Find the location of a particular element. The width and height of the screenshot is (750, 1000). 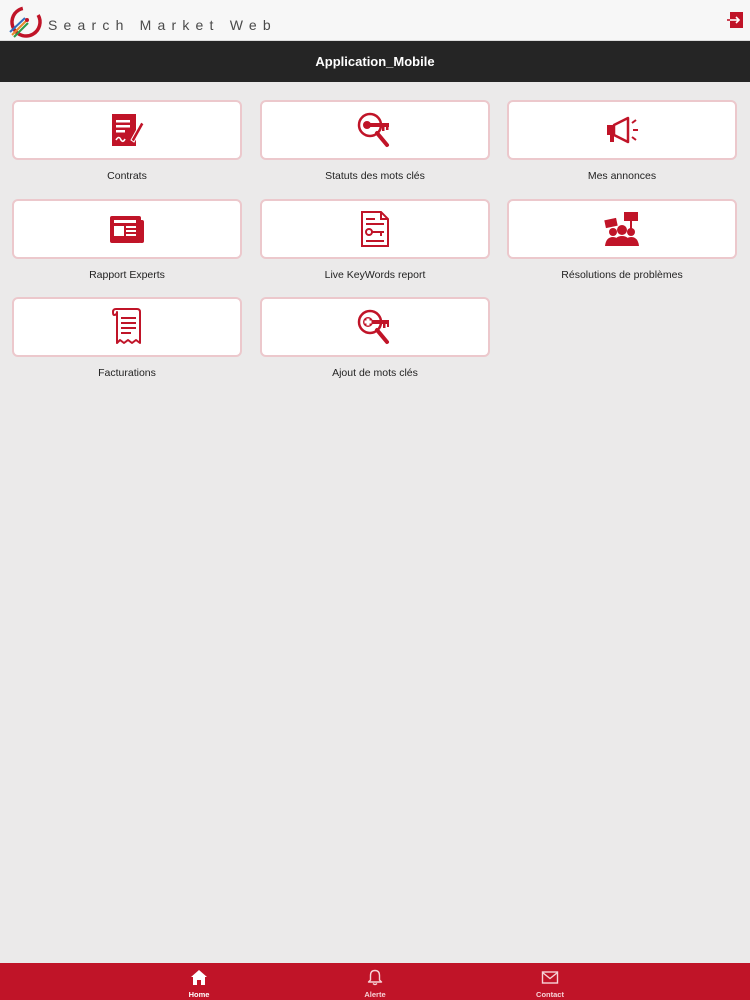

title-bar: Application_Mobile is located at coordinates (375, 61).